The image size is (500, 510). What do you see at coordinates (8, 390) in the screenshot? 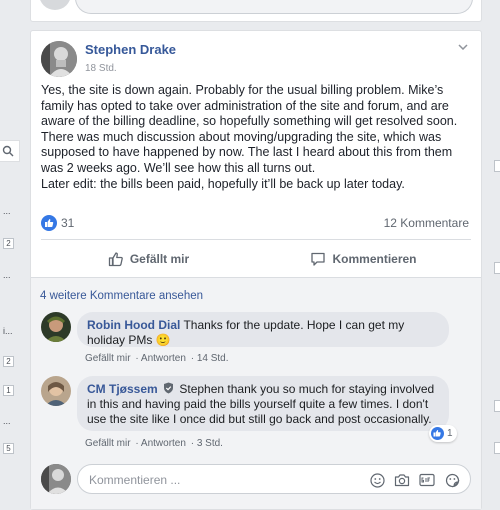
I see `count-badge: 1` at bounding box center [8, 390].